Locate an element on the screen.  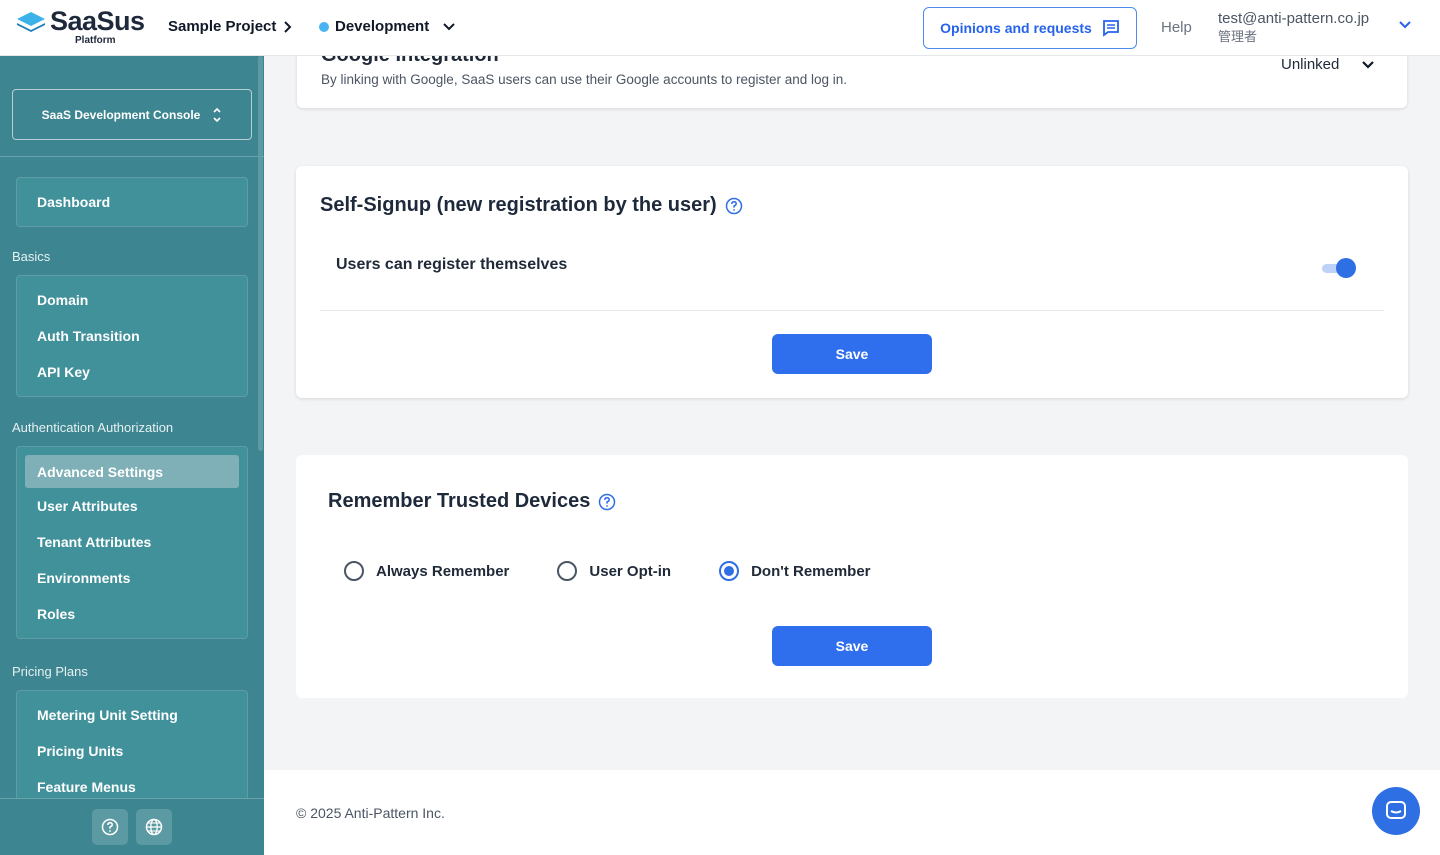
project-selector: Sample Project is located at coordinates (230, 26).